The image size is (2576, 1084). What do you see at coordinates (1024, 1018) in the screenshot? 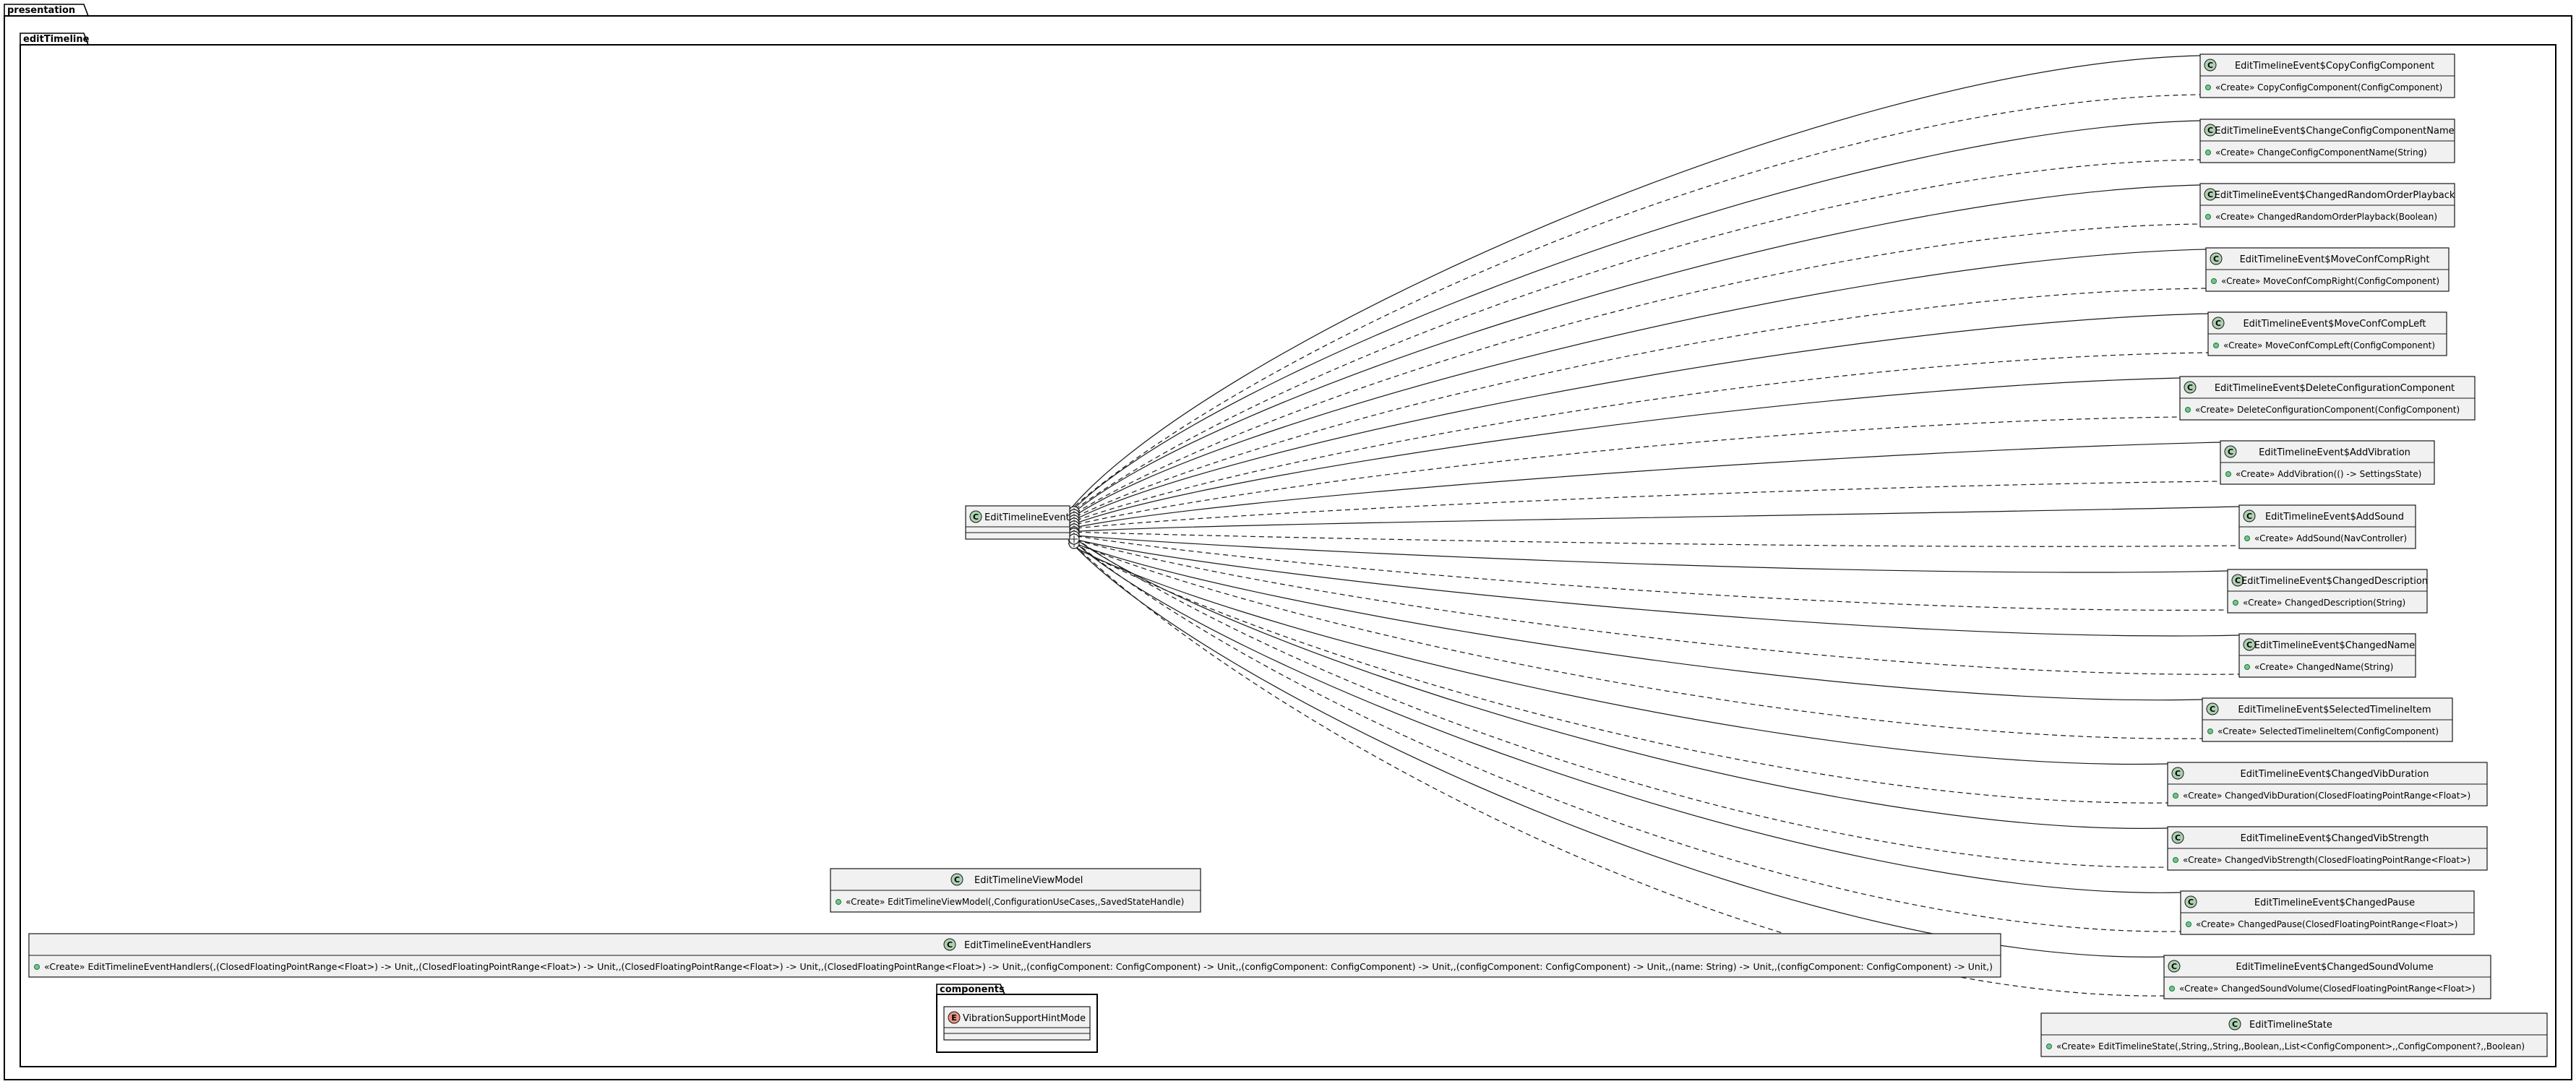
I see `class-name: VibrationSupportHintMode` at bounding box center [1024, 1018].